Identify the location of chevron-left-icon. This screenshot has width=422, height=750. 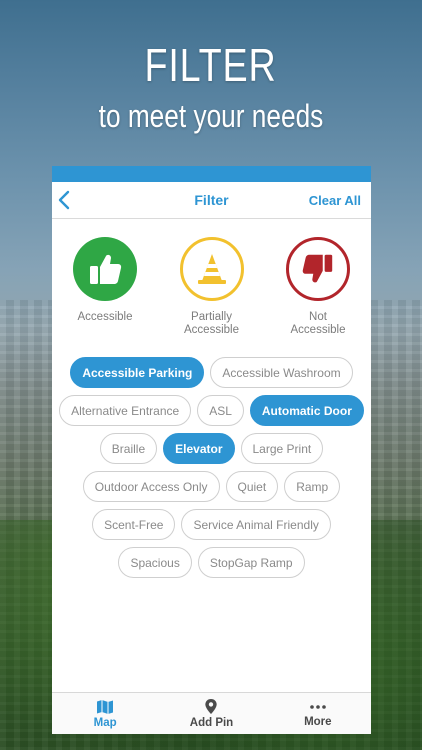
(68, 200).